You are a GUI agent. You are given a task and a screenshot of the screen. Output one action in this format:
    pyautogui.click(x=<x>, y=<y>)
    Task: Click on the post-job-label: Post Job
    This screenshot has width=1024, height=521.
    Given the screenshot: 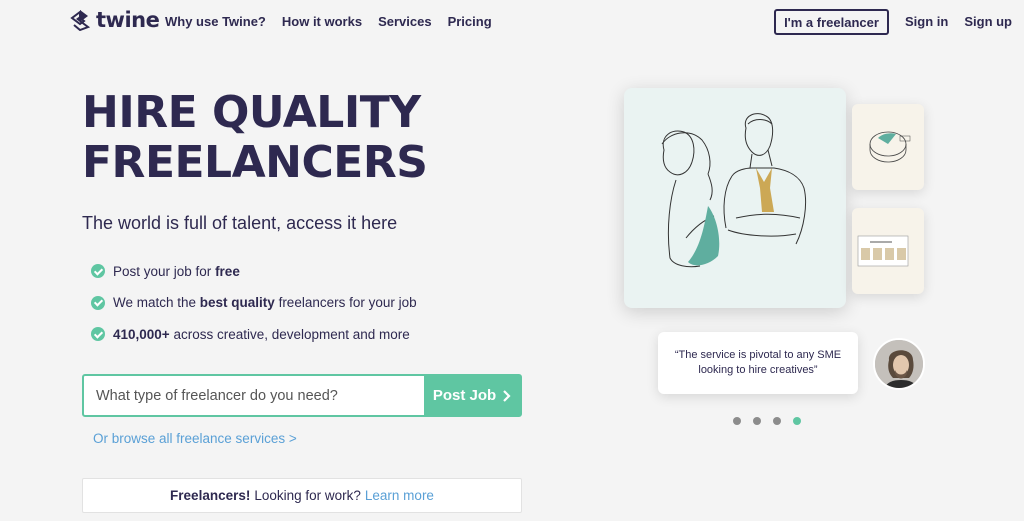 What is the action you would take?
    pyautogui.click(x=464, y=395)
    